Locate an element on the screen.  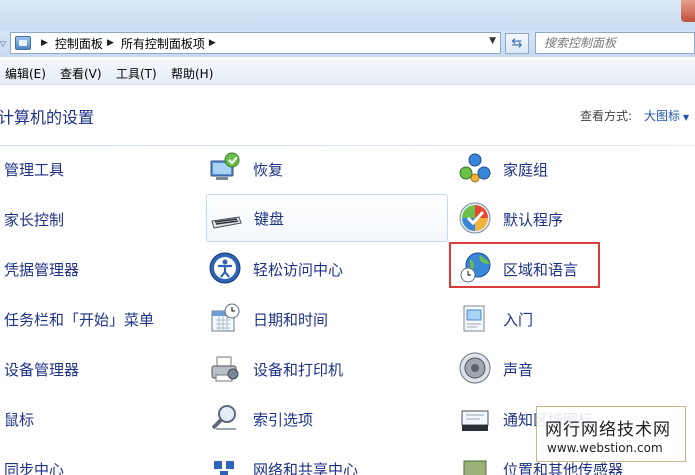
item-default-programs: 默认程序 is located at coordinates (575, 219).